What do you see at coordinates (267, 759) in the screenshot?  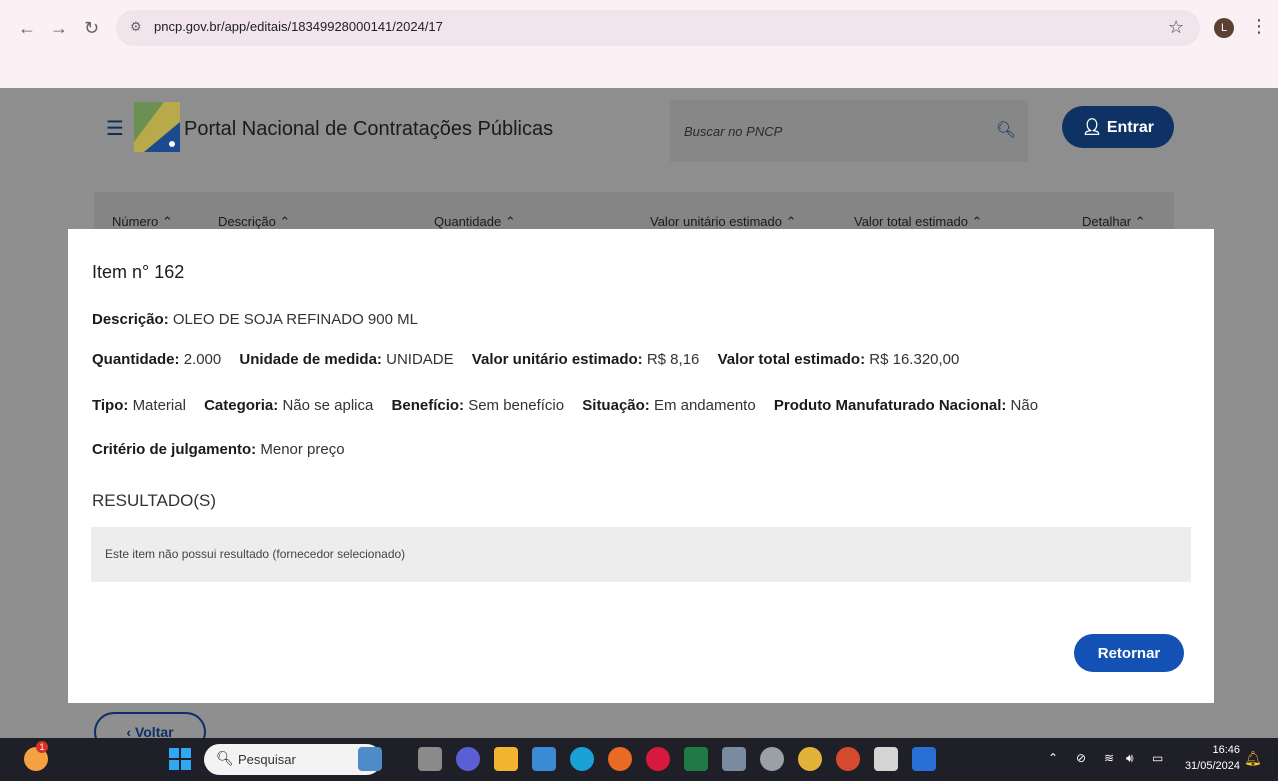 I see `taskbar-search-label: Pesquisar` at bounding box center [267, 759].